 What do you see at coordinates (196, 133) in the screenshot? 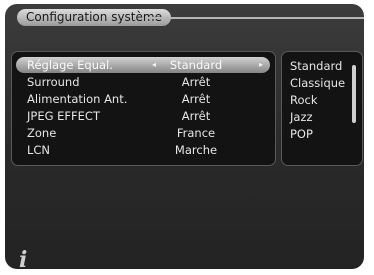
I see `menu-item-value: France` at bounding box center [196, 133].